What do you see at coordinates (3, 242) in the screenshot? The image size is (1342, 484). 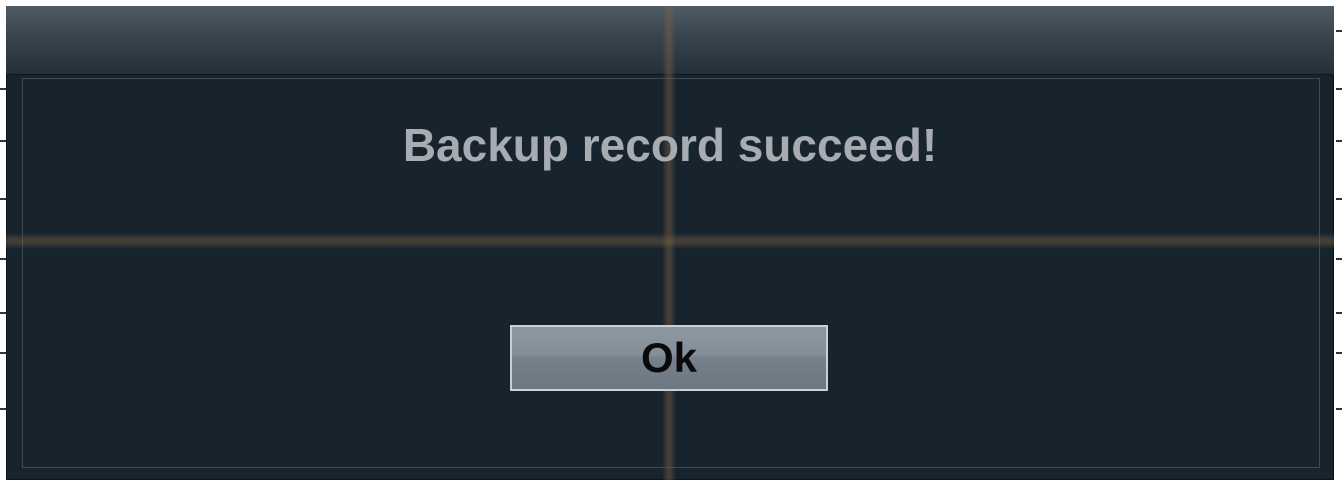 I see `left-edge-ticks` at bounding box center [3, 242].